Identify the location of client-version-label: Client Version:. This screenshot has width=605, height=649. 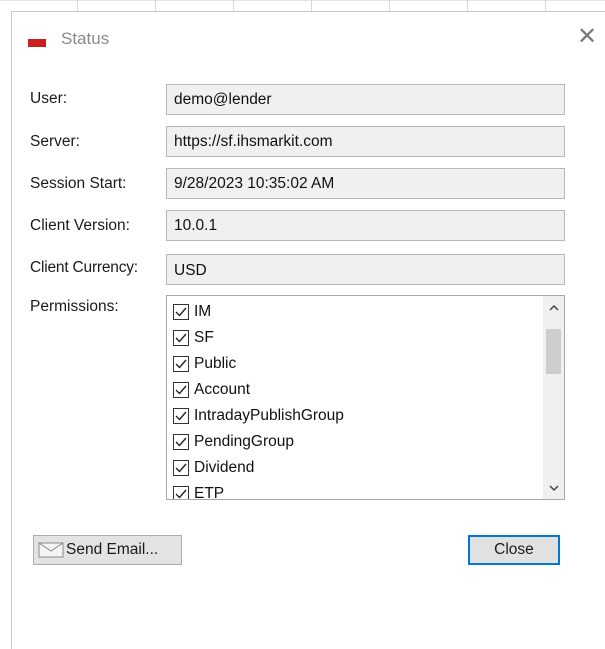
(80, 225).